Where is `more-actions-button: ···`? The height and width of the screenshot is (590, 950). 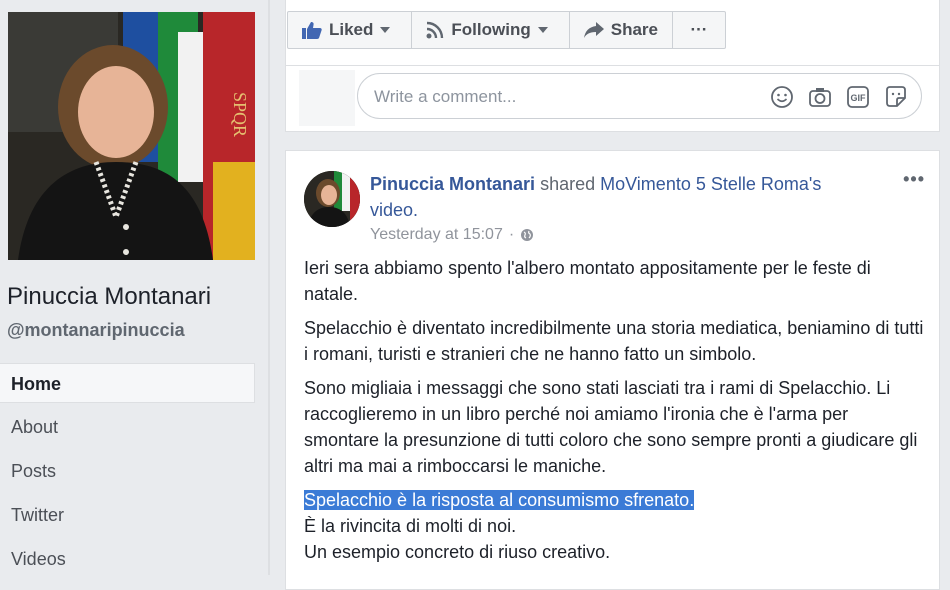 more-actions-button: ··· is located at coordinates (699, 30).